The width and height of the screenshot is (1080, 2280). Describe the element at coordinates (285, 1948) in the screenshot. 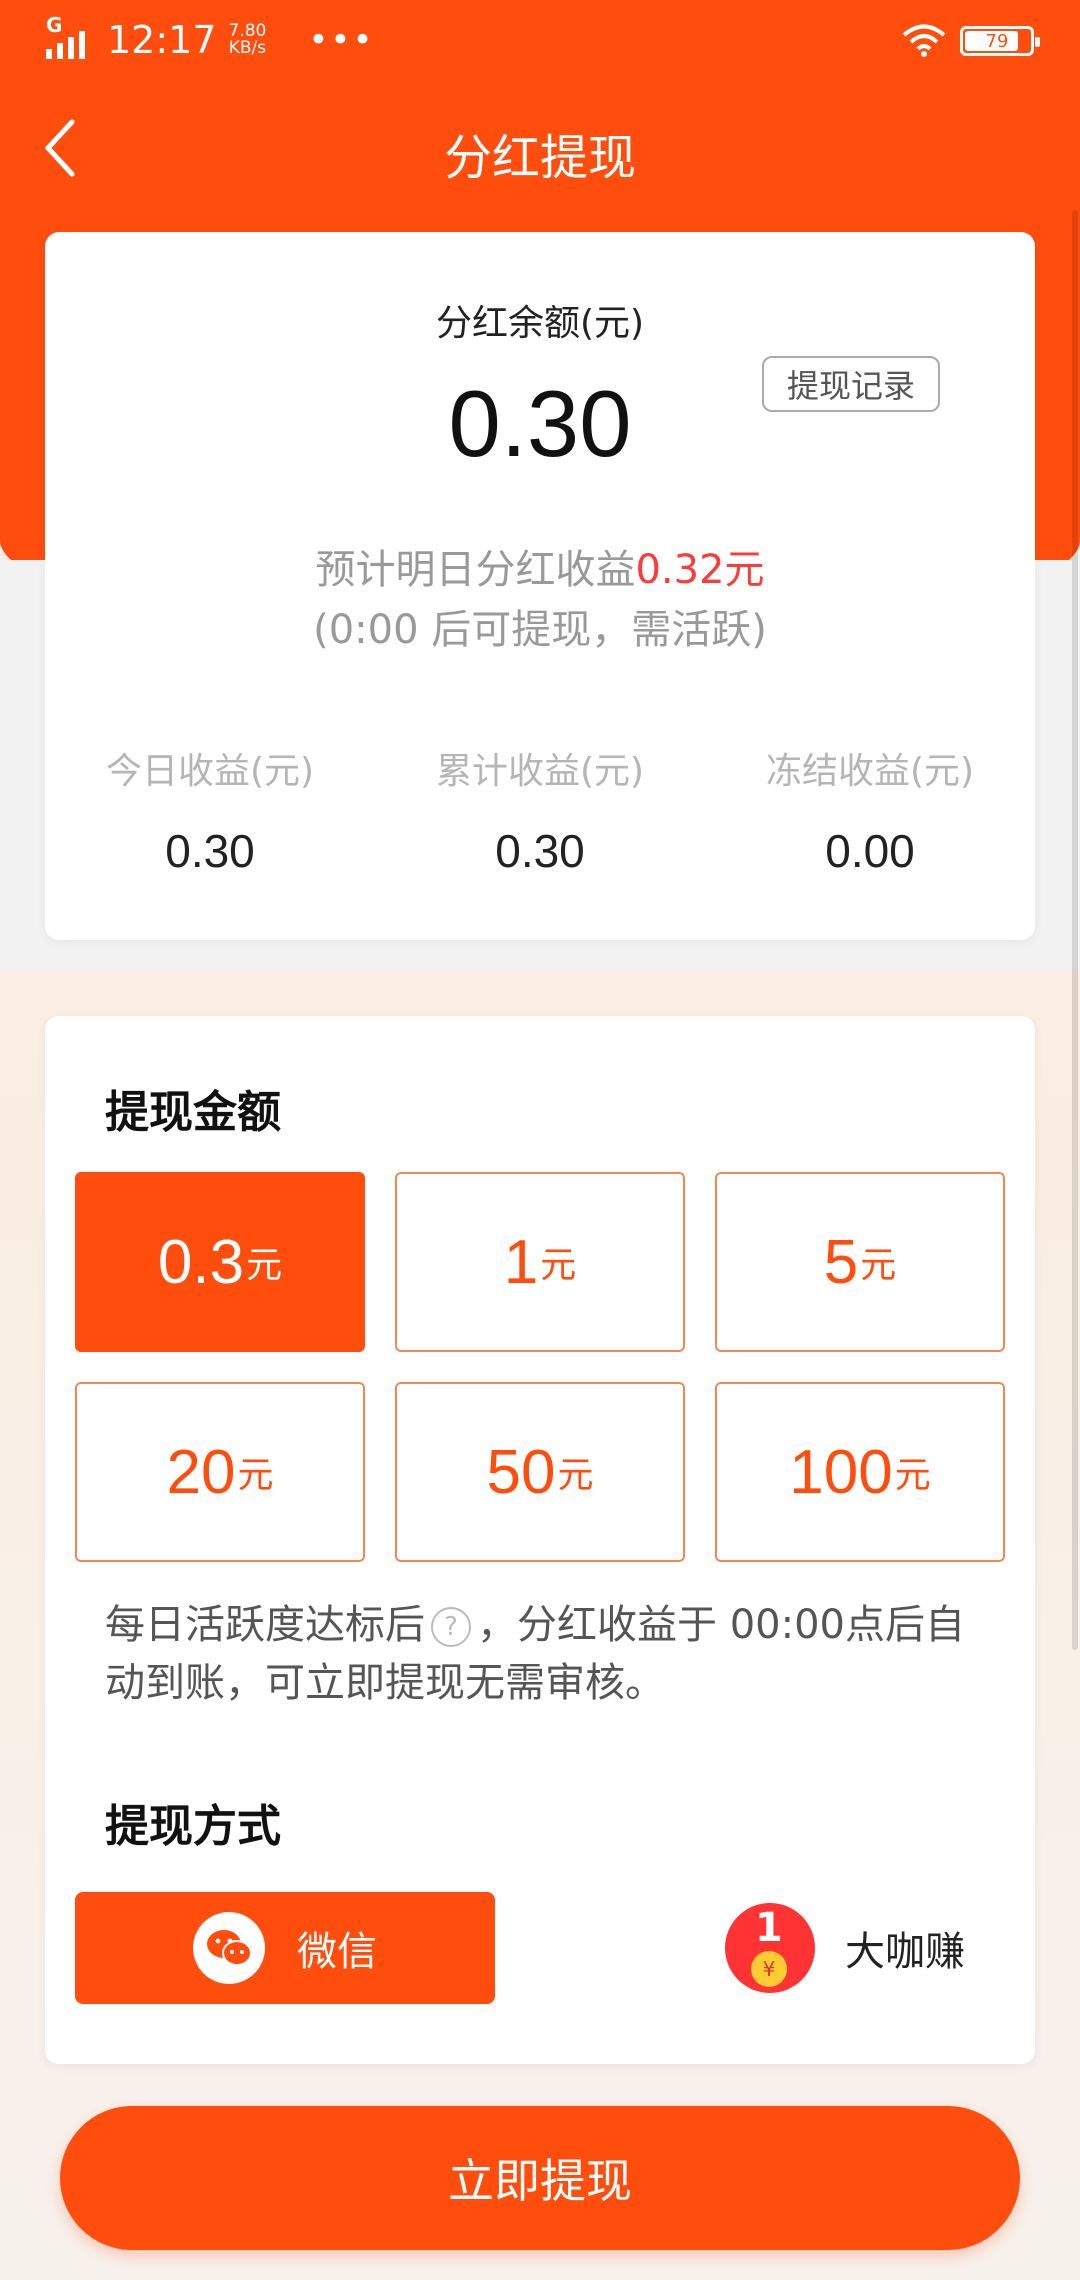

I see `method-wechat-button: 微信` at that location.